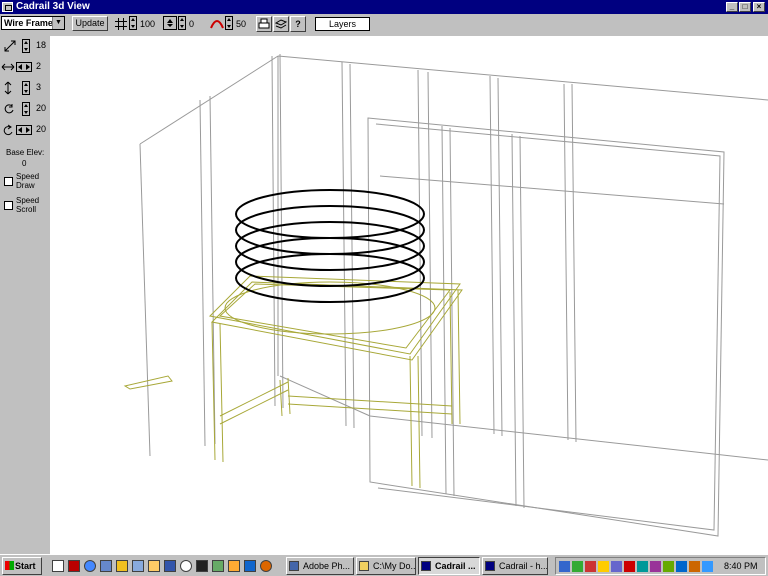  I want to click on tray-app6-icon, so click(707, 566).